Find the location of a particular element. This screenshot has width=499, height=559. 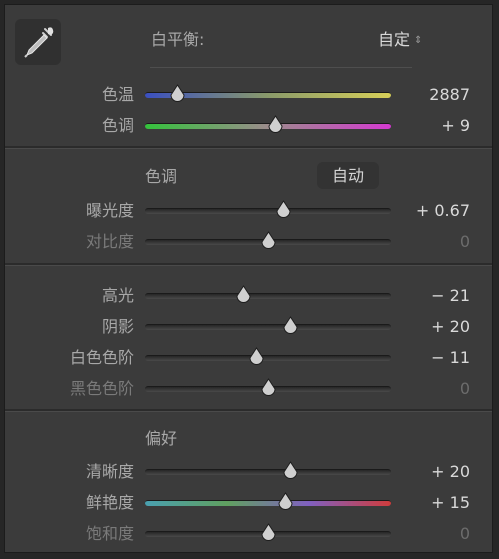

slider-label: 对比度 is located at coordinates (109, 241).